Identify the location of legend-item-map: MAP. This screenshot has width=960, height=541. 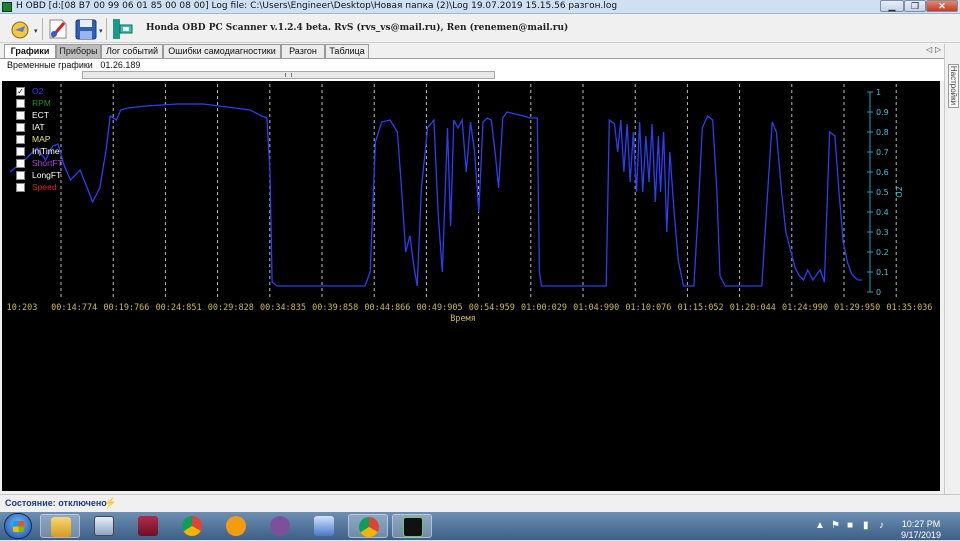
(51, 139).